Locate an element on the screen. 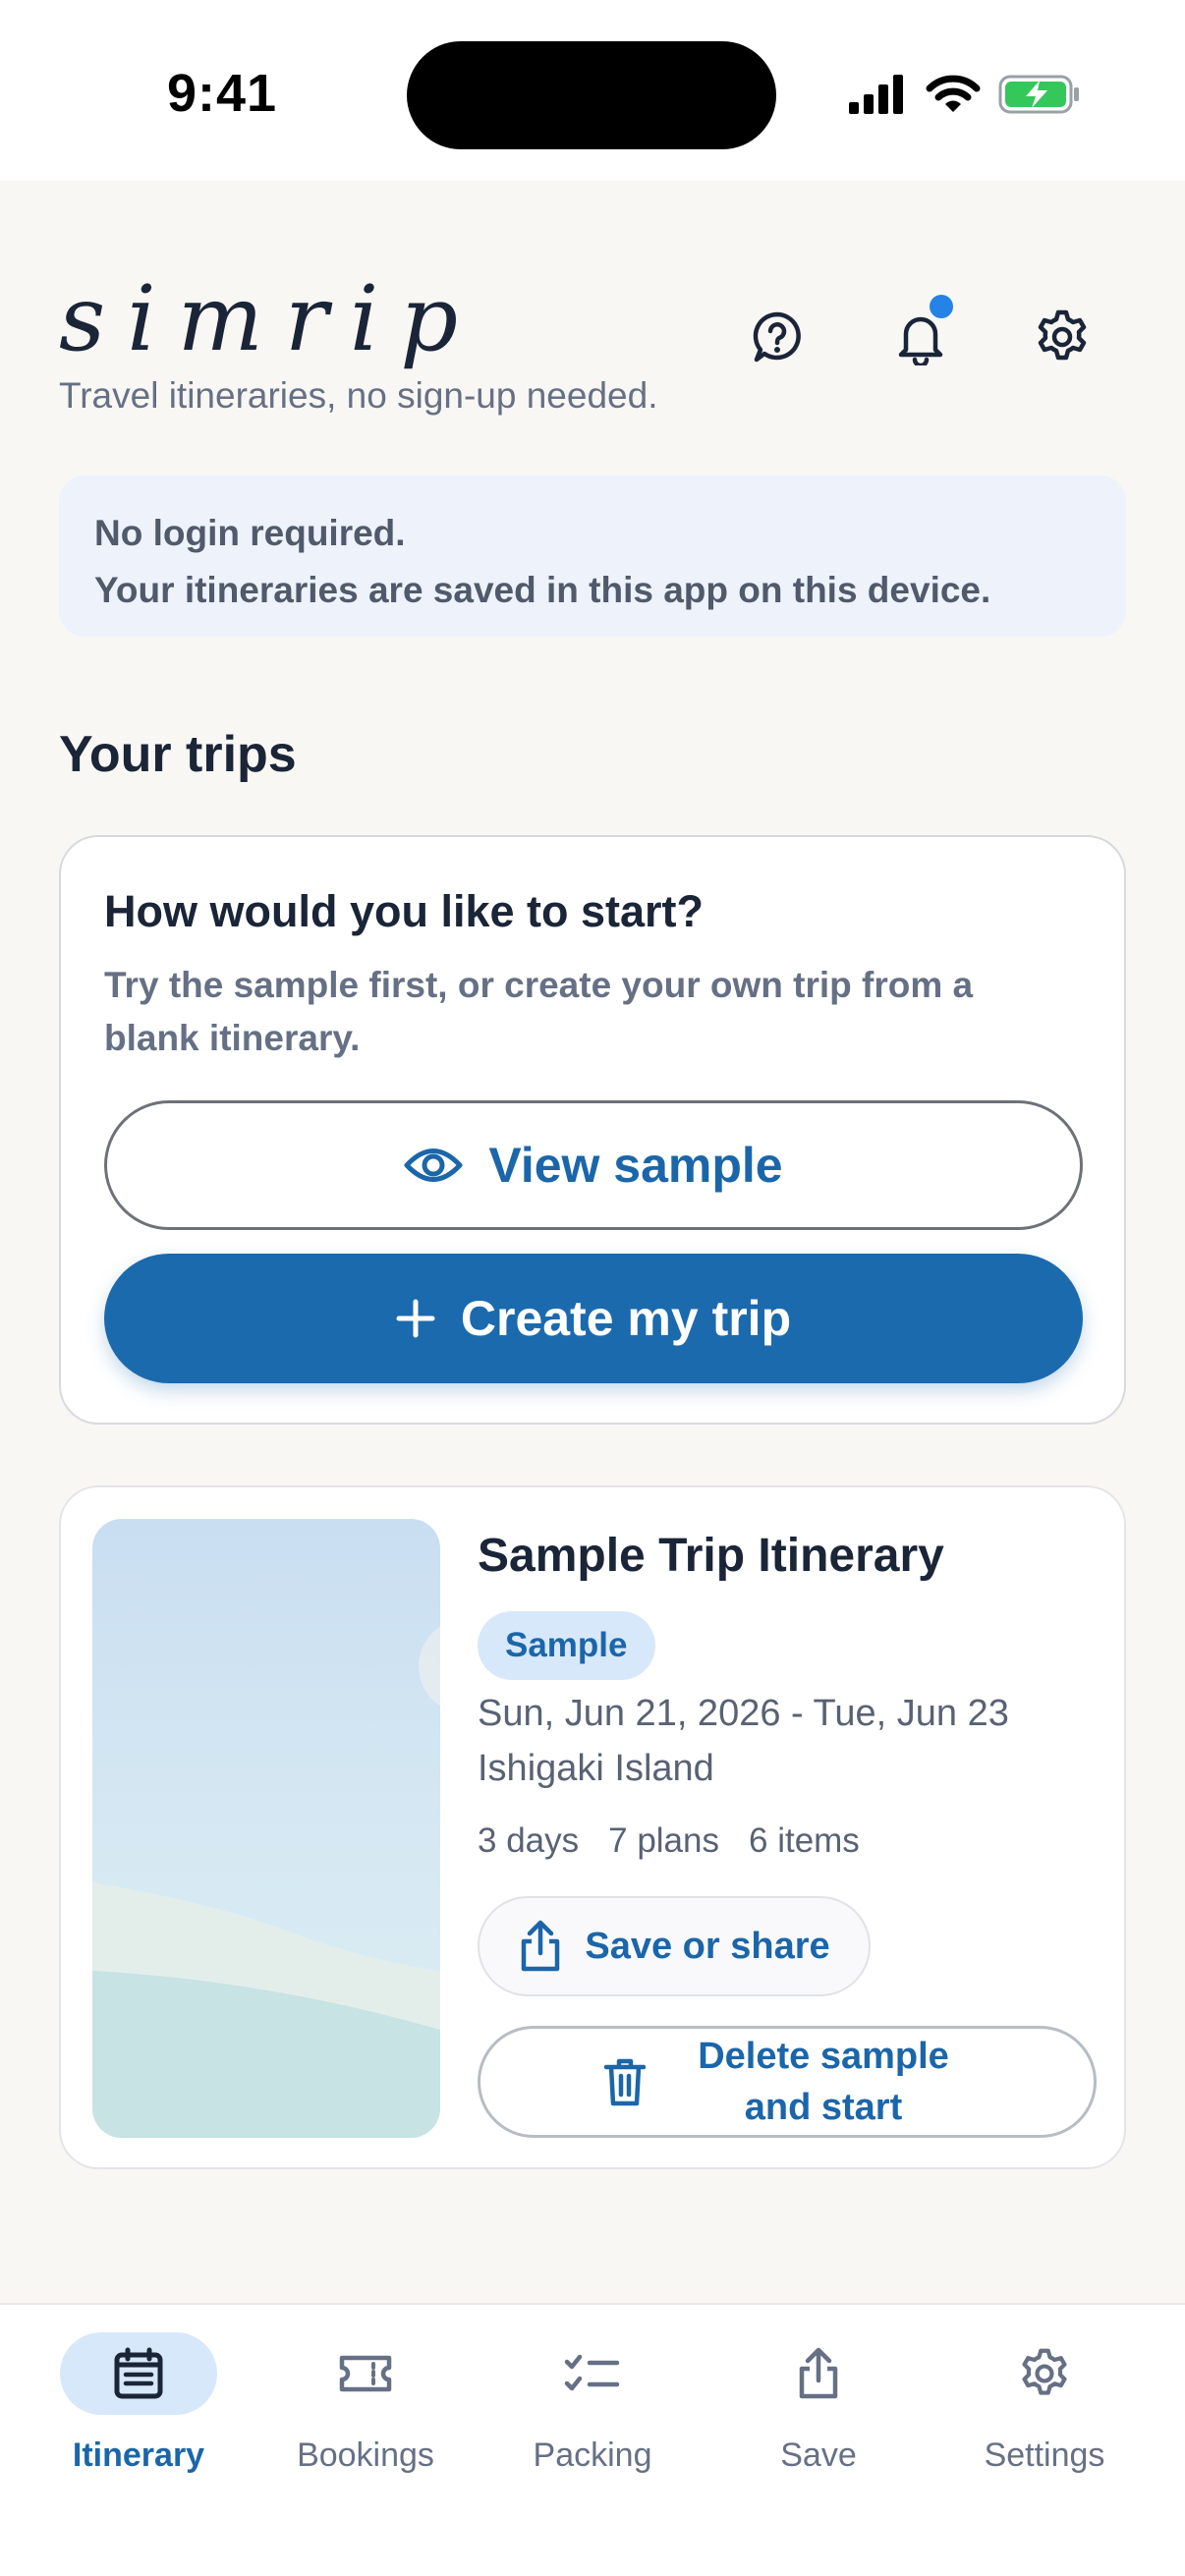 The width and height of the screenshot is (1185, 2576). tab-packing: Packing is located at coordinates (592, 2420).